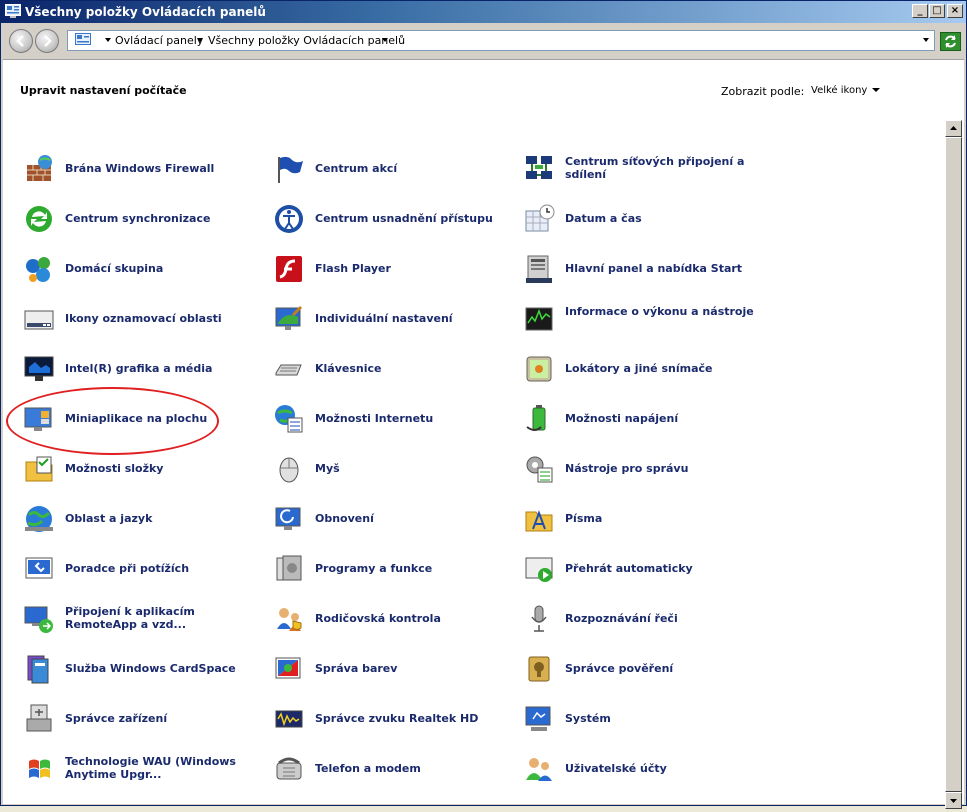 Image resolution: width=967 pixels, height=812 pixels. Describe the element at coordinates (643, 569) in the screenshot. I see `control-panel-item-autoplay: Přehrát automaticky` at that location.